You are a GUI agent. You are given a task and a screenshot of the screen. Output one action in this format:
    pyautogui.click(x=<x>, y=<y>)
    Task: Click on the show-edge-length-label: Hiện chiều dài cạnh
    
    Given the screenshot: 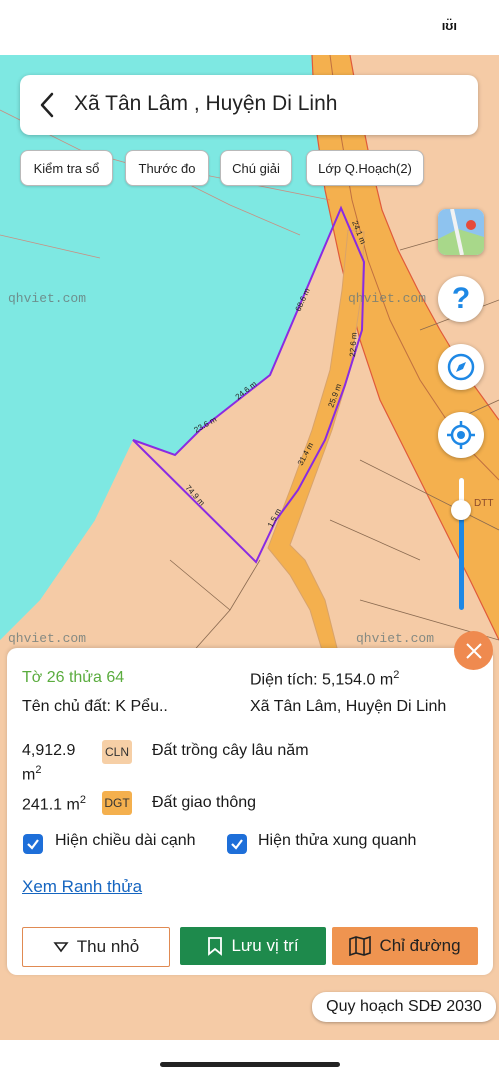 What is the action you would take?
    pyautogui.click(x=125, y=841)
    